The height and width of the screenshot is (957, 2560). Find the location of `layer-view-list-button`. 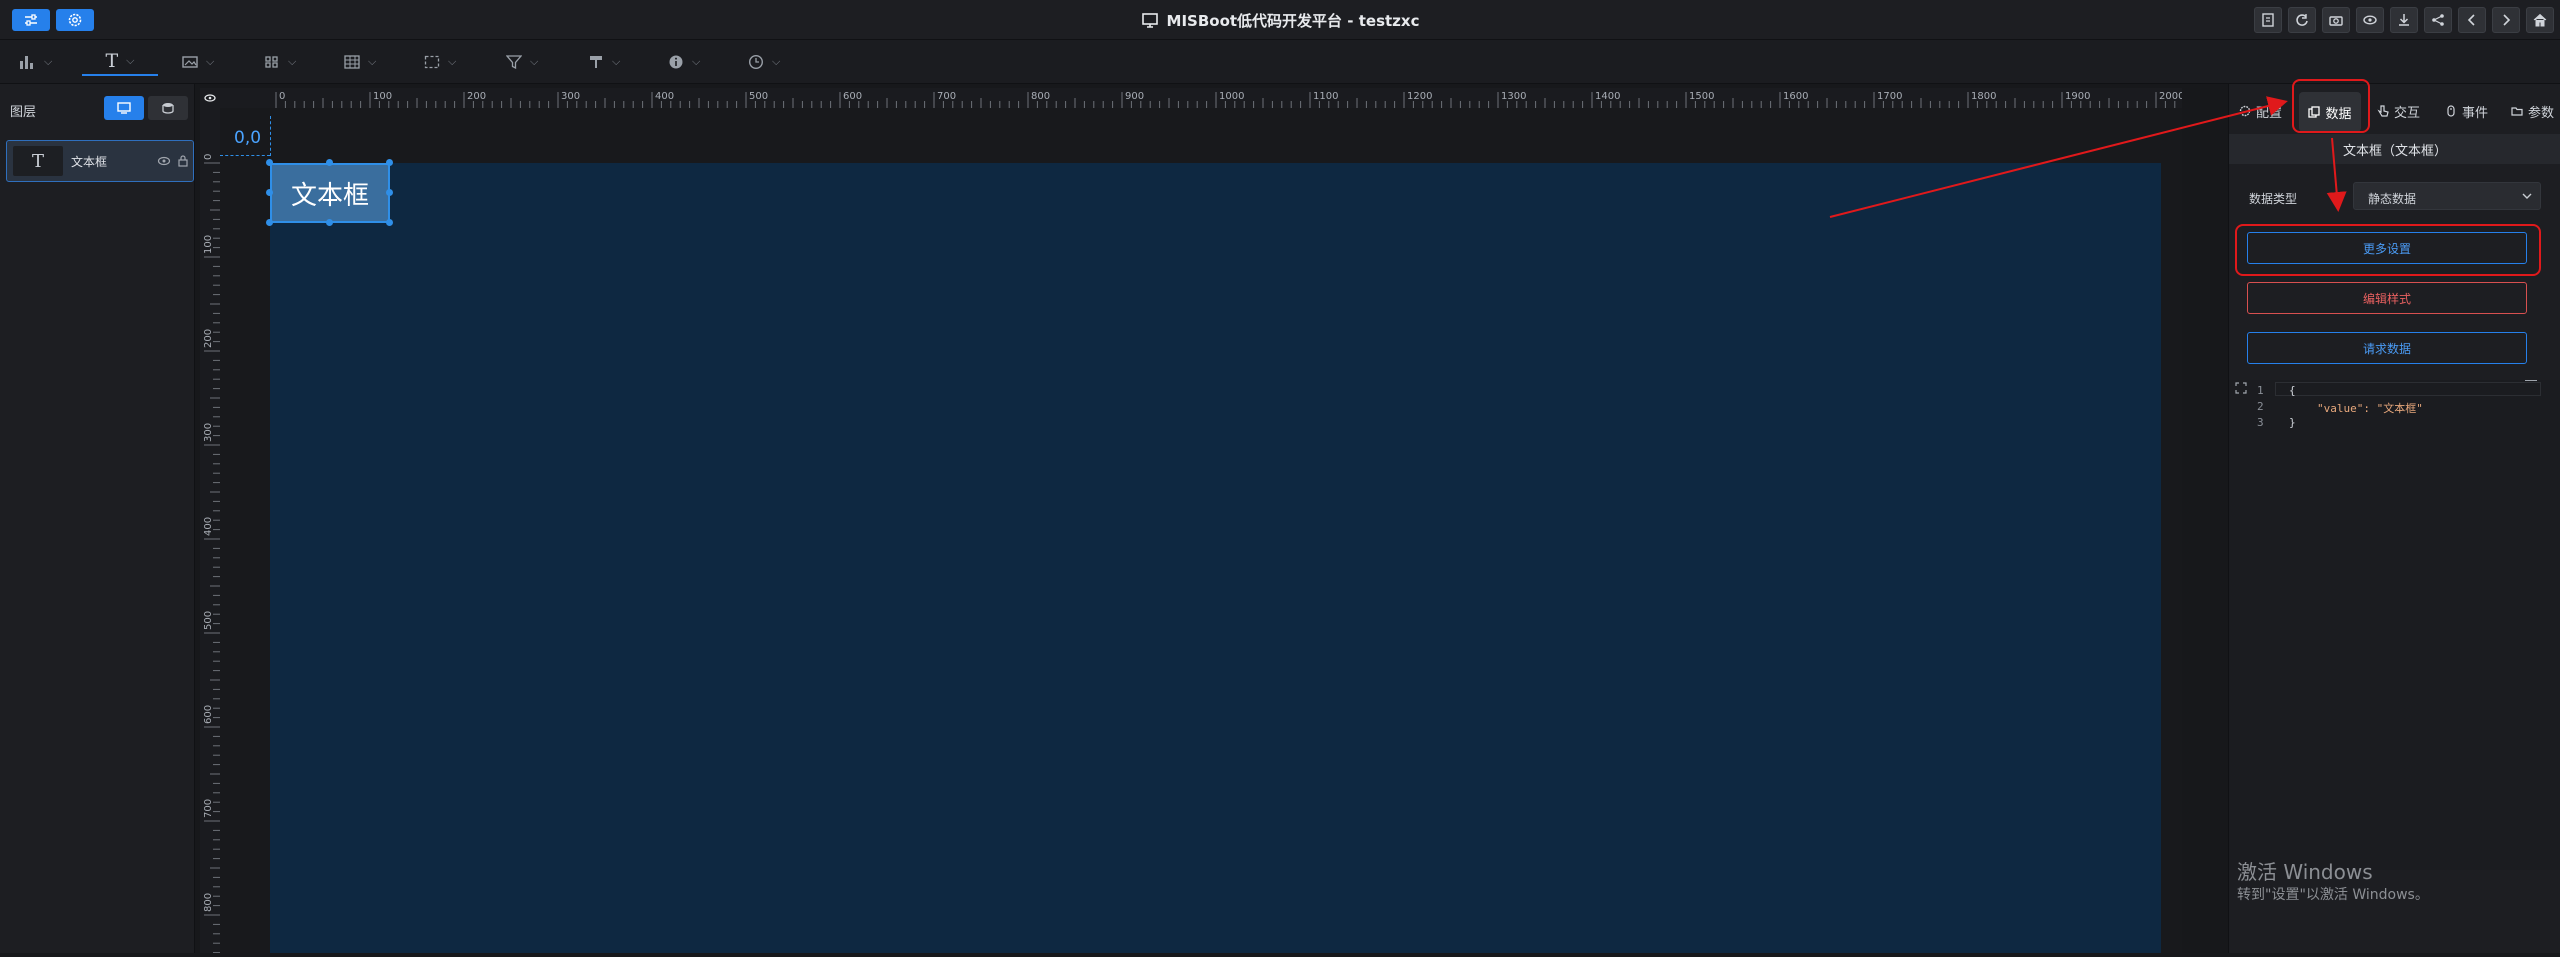

layer-view-list-button is located at coordinates (168, 108).